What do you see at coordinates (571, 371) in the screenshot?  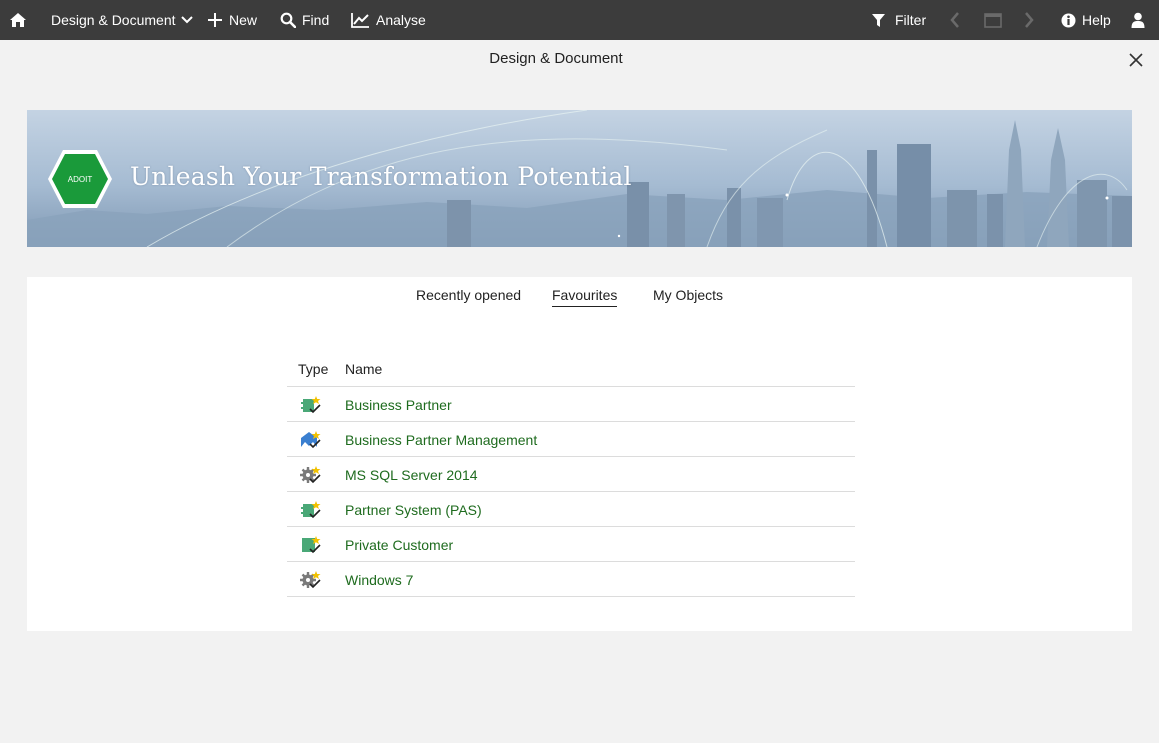 I see `table-header: Type Name` at bounding box center [571, 371].